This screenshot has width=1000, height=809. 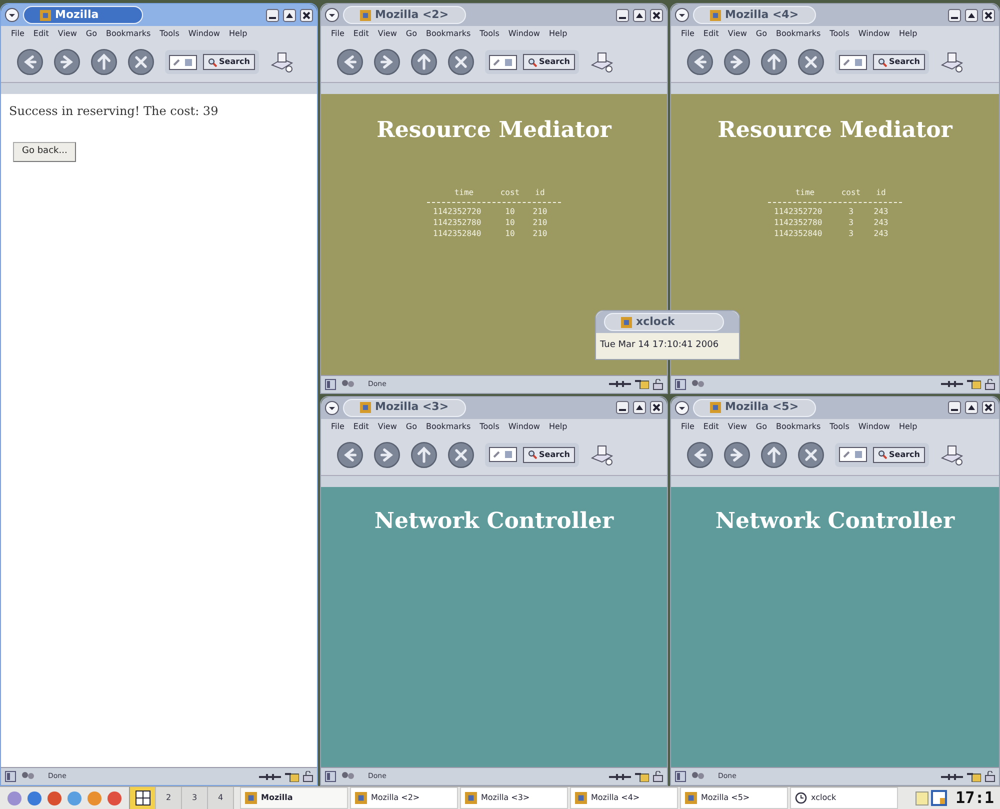 I want to click on clipboard-icon, so click(x=922, y=798).